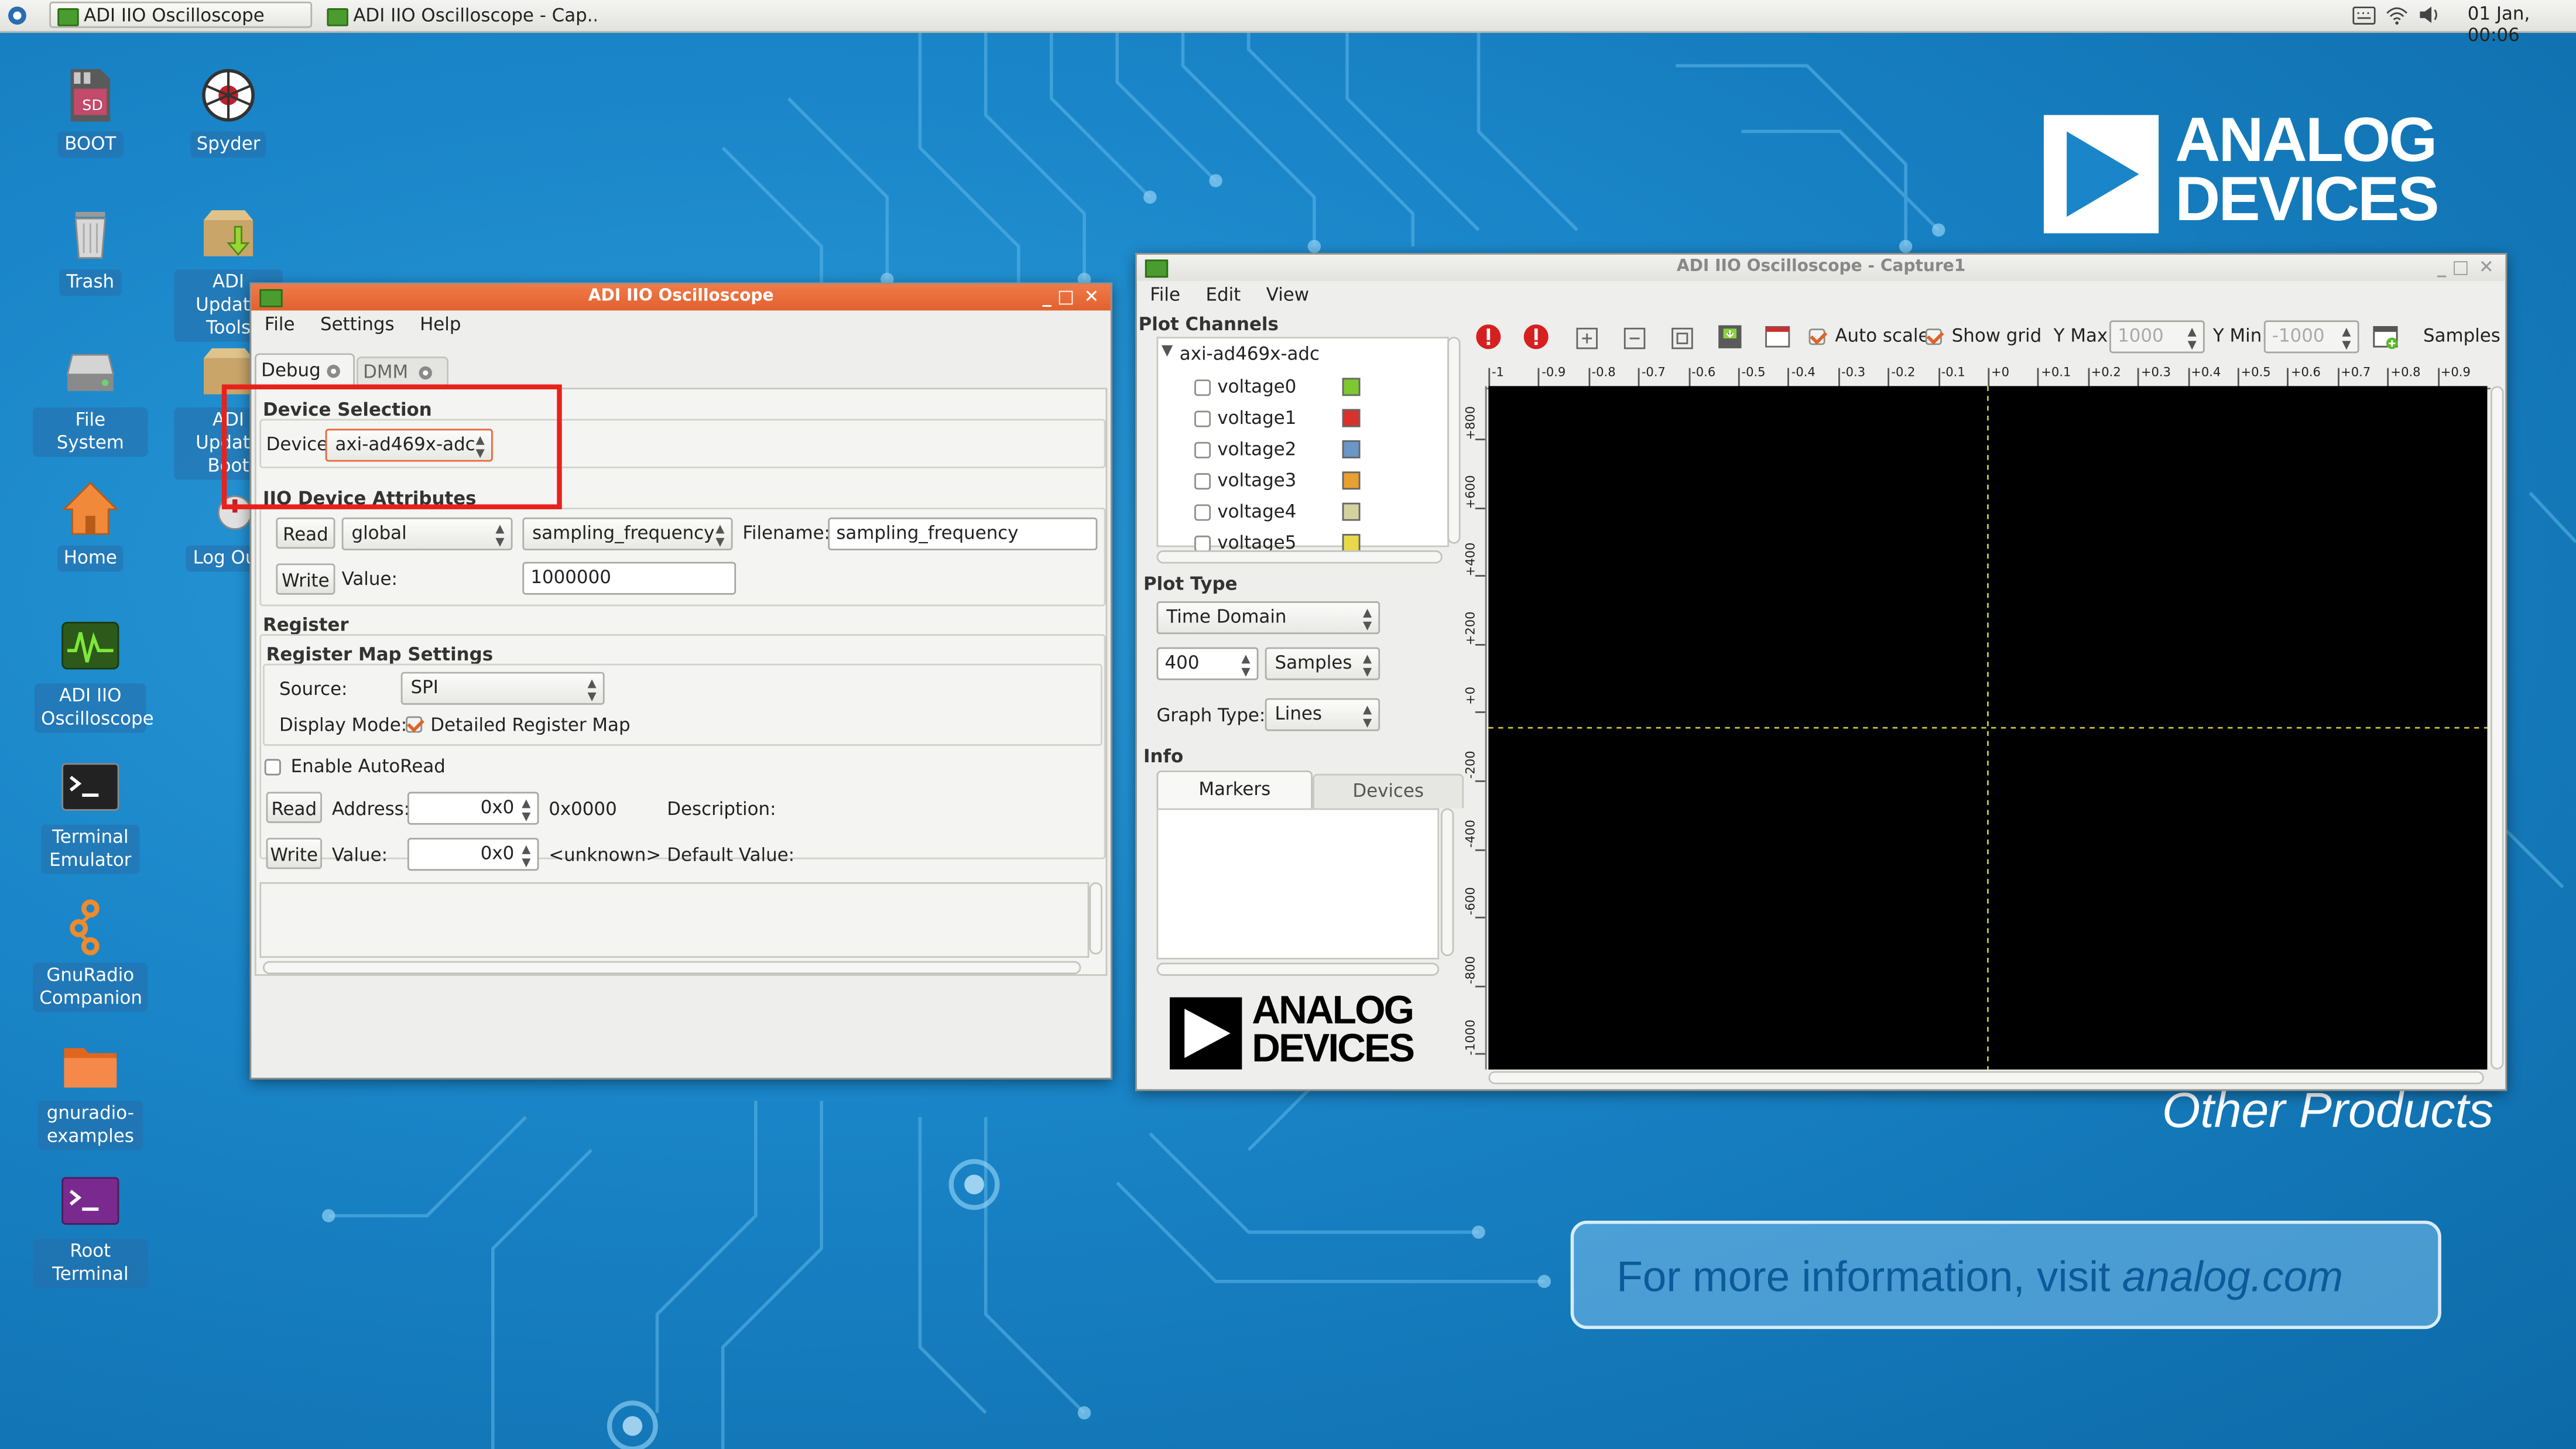  What do you see at coordinates (2364, 15) in the screenshot?
I see `keyboard-icon` at bounding box center [2364, 15].